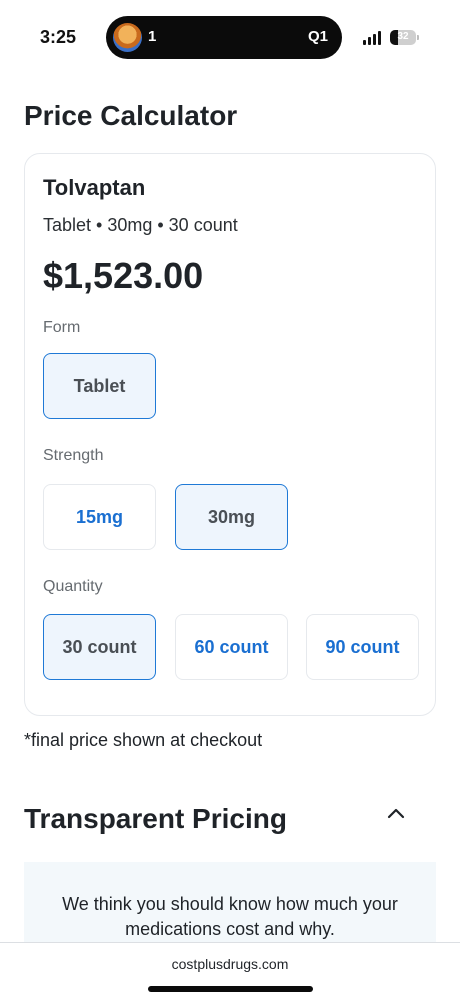 This screenshot has height=1000, width=460. Describe the element at coordinates (373, 38) in the screenshot. I see `cellular-signal-icon` at that location.